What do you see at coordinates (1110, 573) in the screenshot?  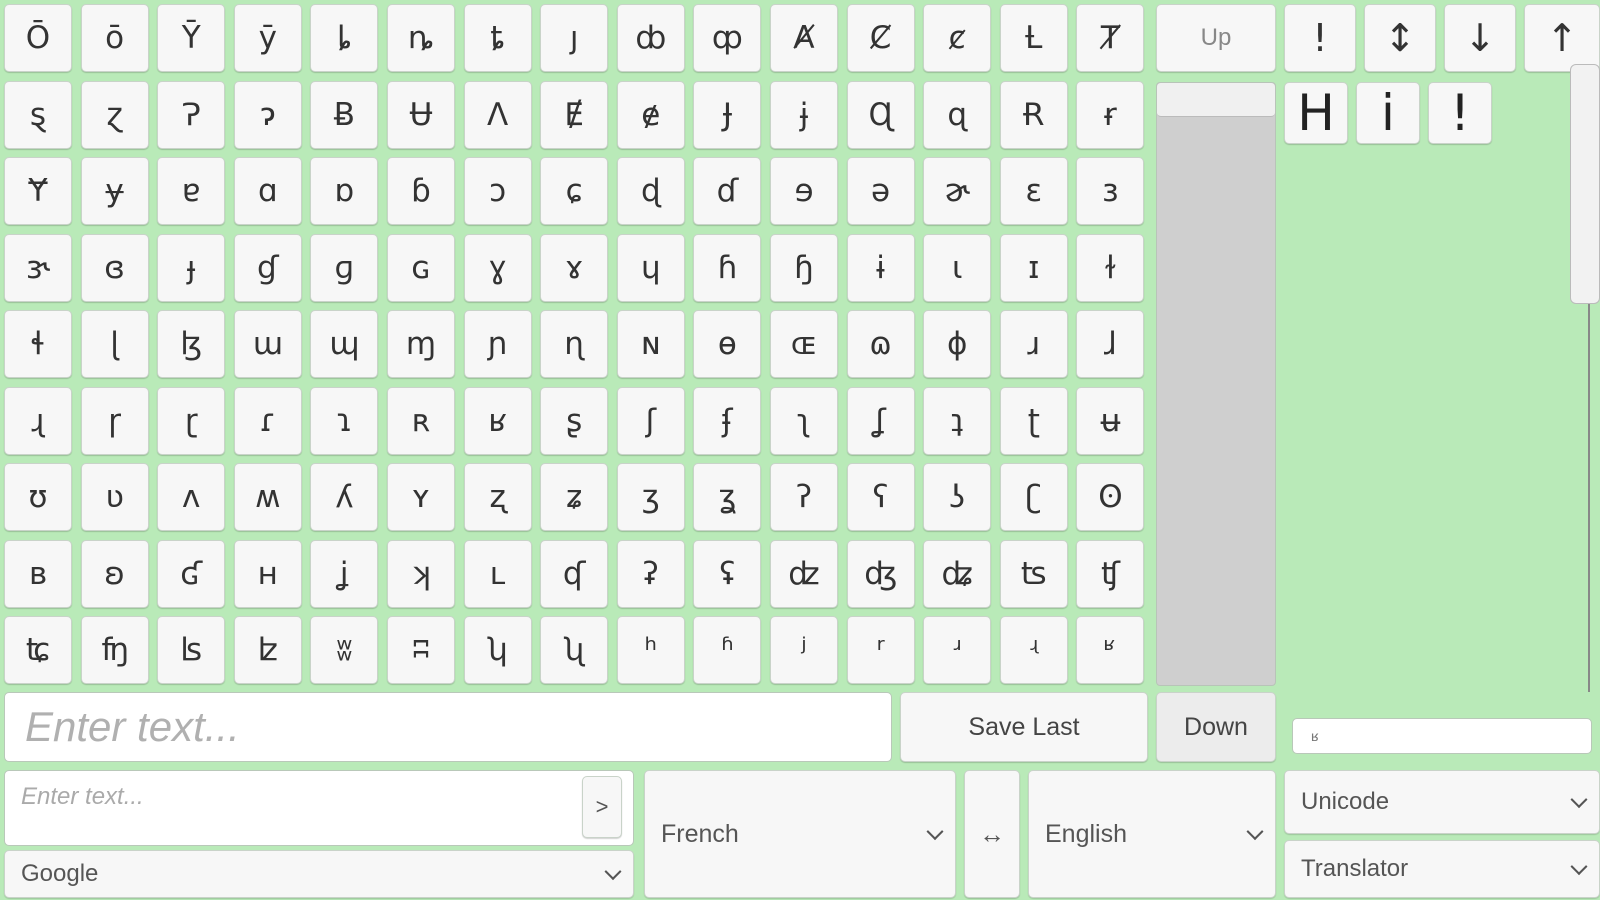 I see `char-key: ʧ` at bounding box center [1110, 573].